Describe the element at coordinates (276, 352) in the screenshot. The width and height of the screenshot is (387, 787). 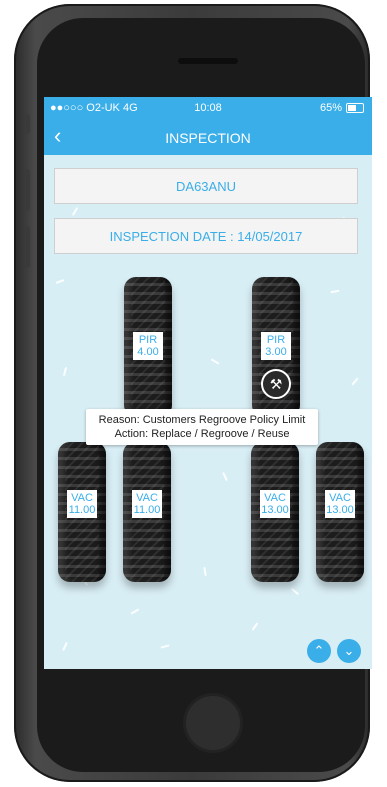
I see `tyre-depth: 3.00` at that location.